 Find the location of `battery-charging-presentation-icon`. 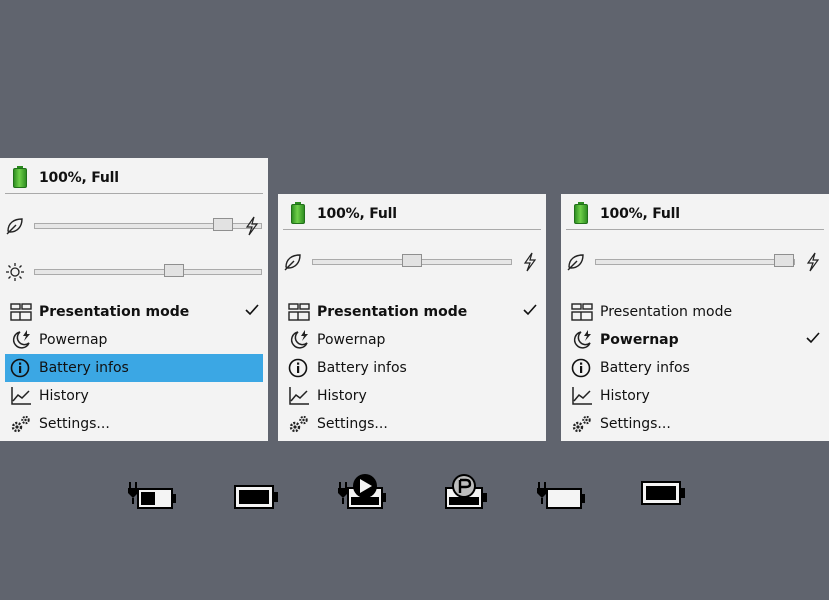

battery-charging-presentation-icon is located at coordinates (364, 492).